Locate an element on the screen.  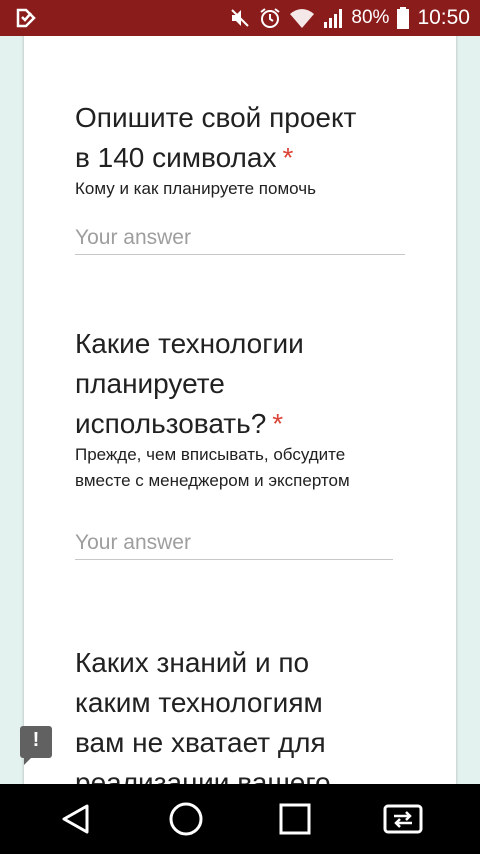
question-1-answer-input is located at coordinates (240, 238).